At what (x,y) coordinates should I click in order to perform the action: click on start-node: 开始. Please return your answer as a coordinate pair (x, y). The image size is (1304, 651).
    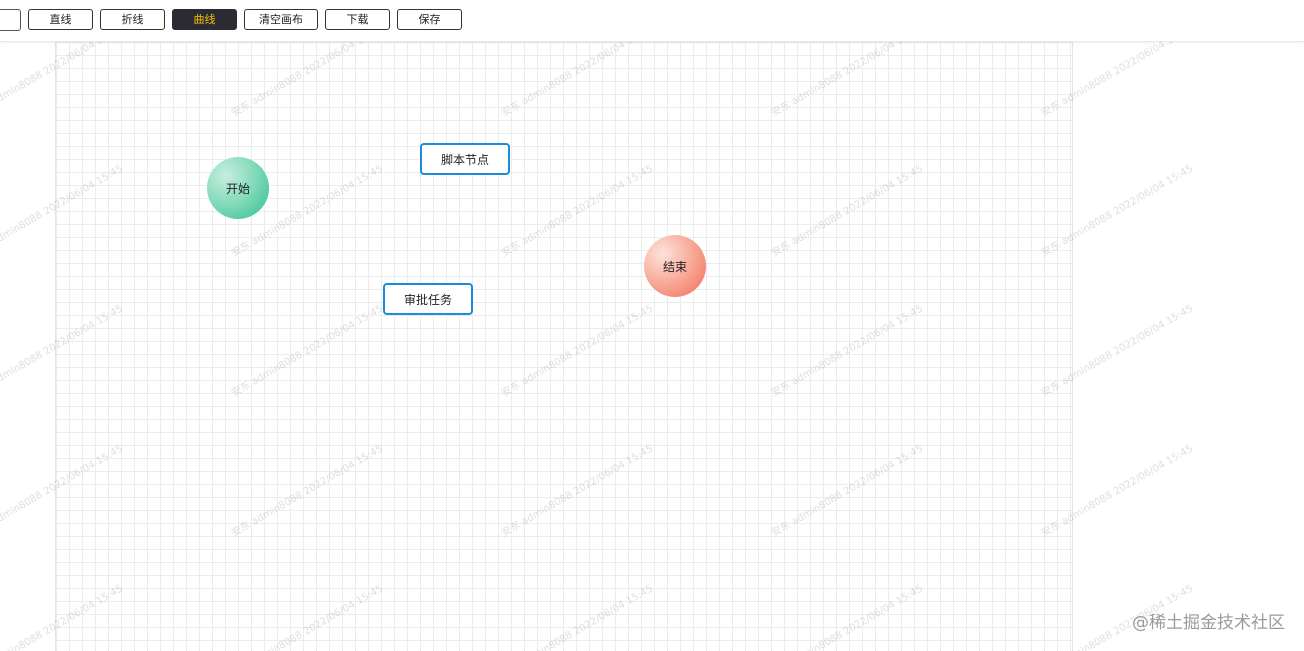
    Looking at the image, I should click on (238, 188).